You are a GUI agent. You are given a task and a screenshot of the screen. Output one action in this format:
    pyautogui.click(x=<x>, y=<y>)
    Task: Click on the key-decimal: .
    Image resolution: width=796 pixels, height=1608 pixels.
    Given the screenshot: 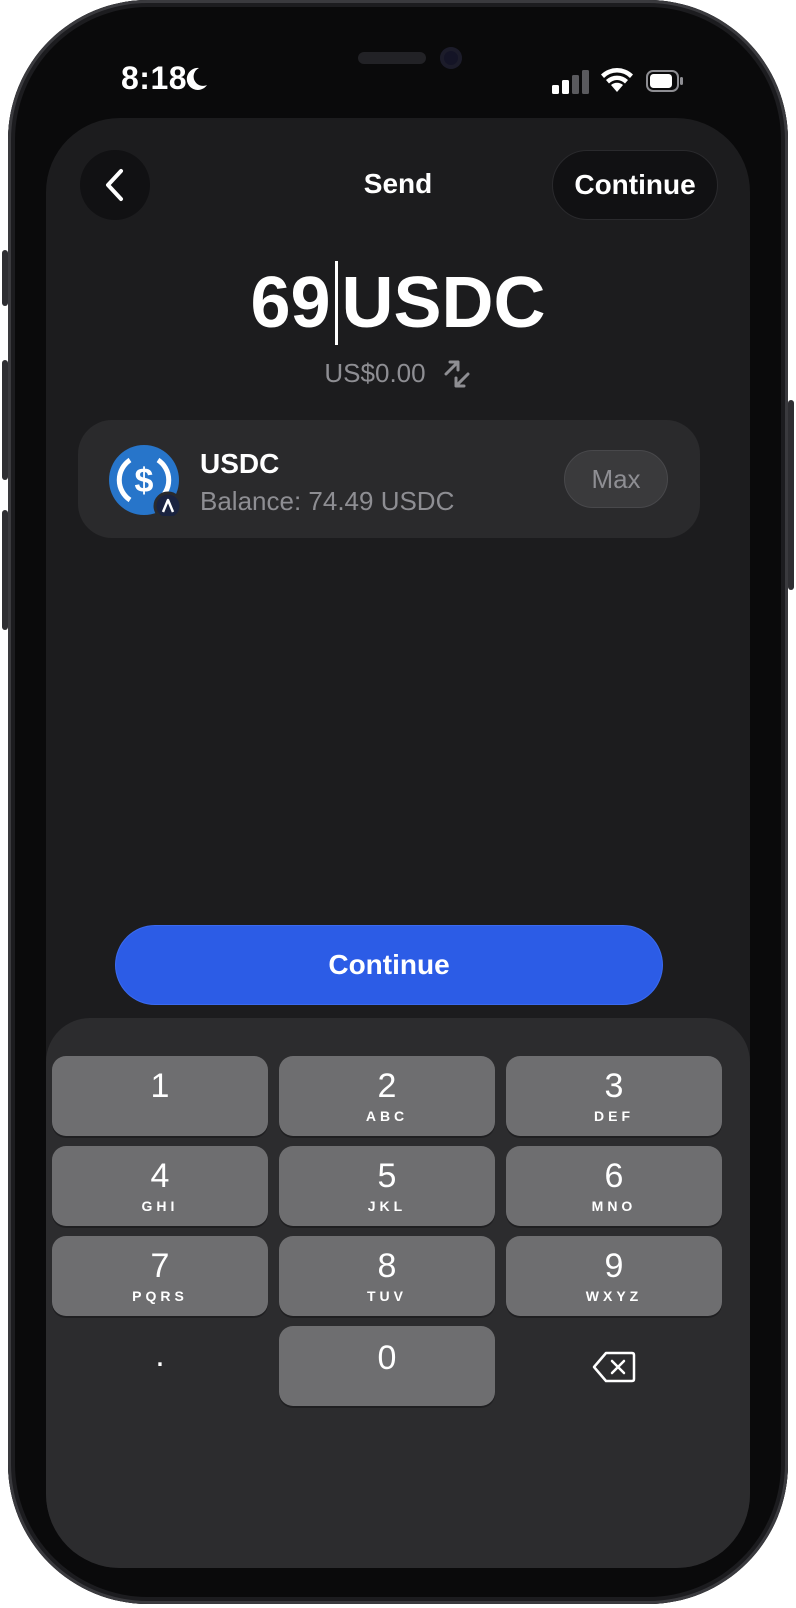 What is the action you would take?
    pyautogui.click(x=160, y=1366)
    